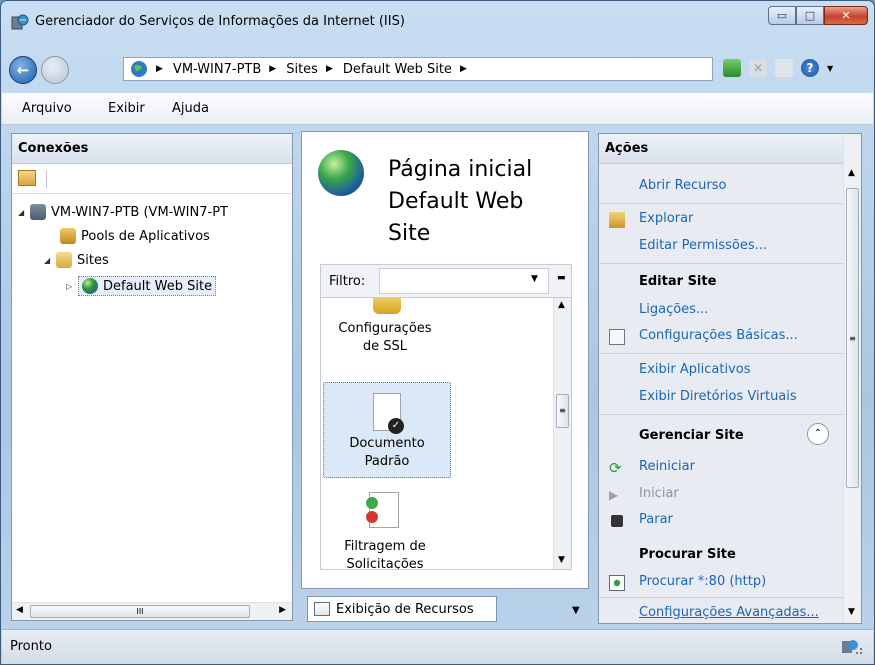 The width and height of the screenshot is (875, 665). What do you see at coordinates (139, 69) in the screenshot?
I see `globe-icon` at bounding box center [139, 69].